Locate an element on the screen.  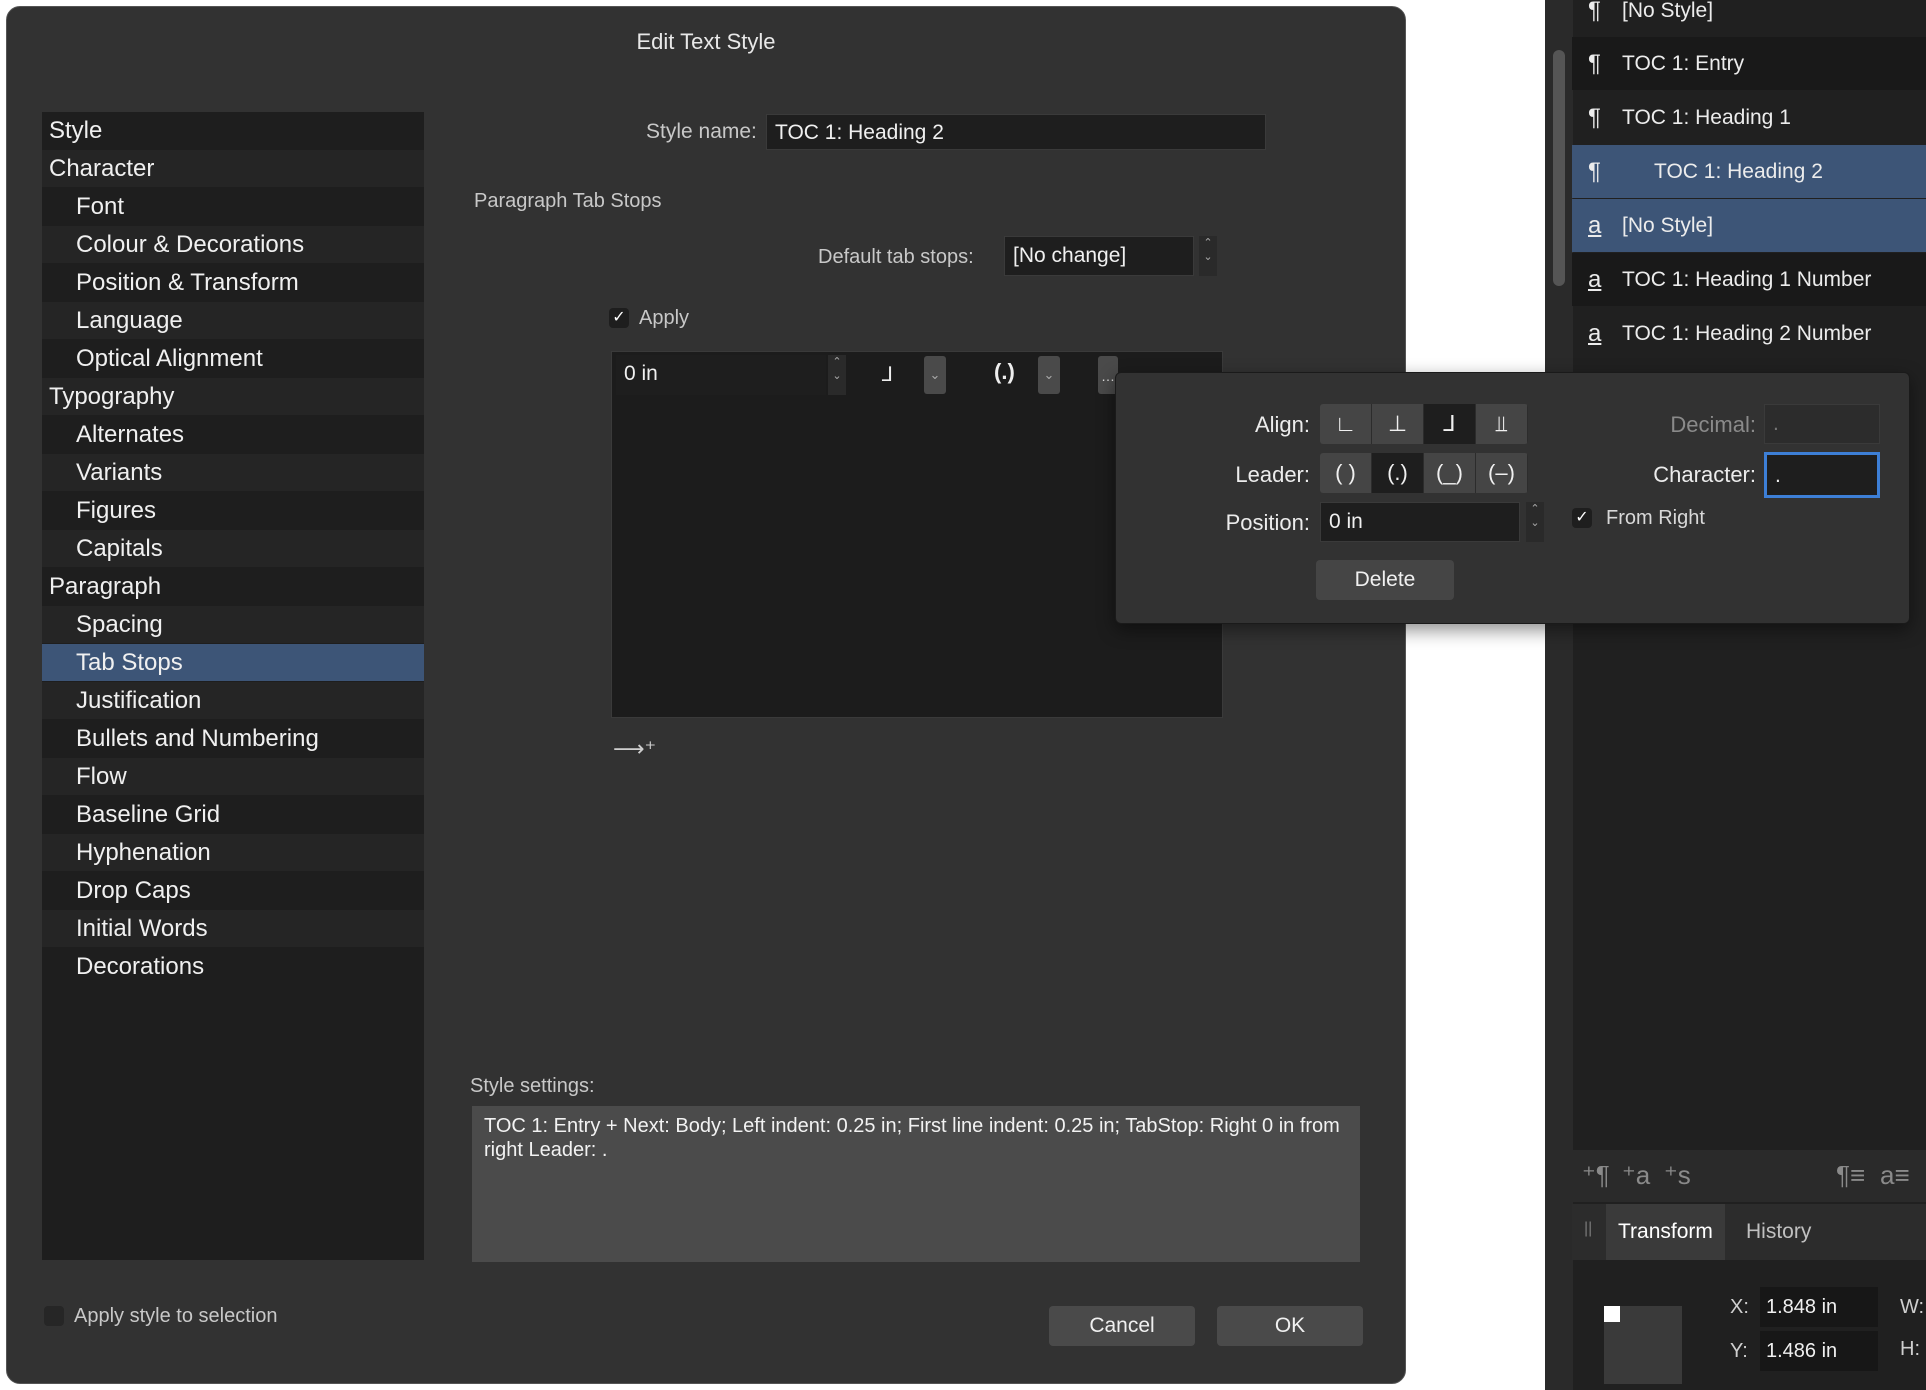
anchor-top-left is located at coordinates (1612, 1314).